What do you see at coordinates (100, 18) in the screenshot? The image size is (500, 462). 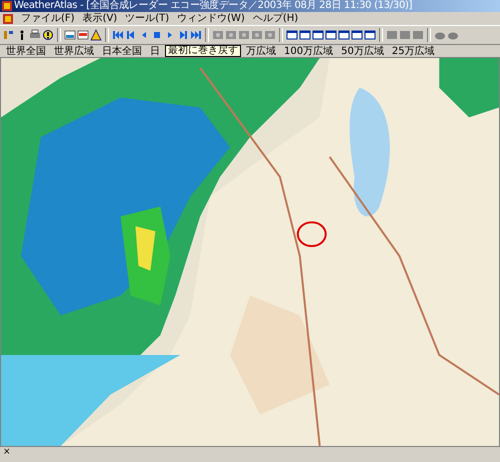 I see `menu-item: 表示(V)` at bounding box center [100, 18].